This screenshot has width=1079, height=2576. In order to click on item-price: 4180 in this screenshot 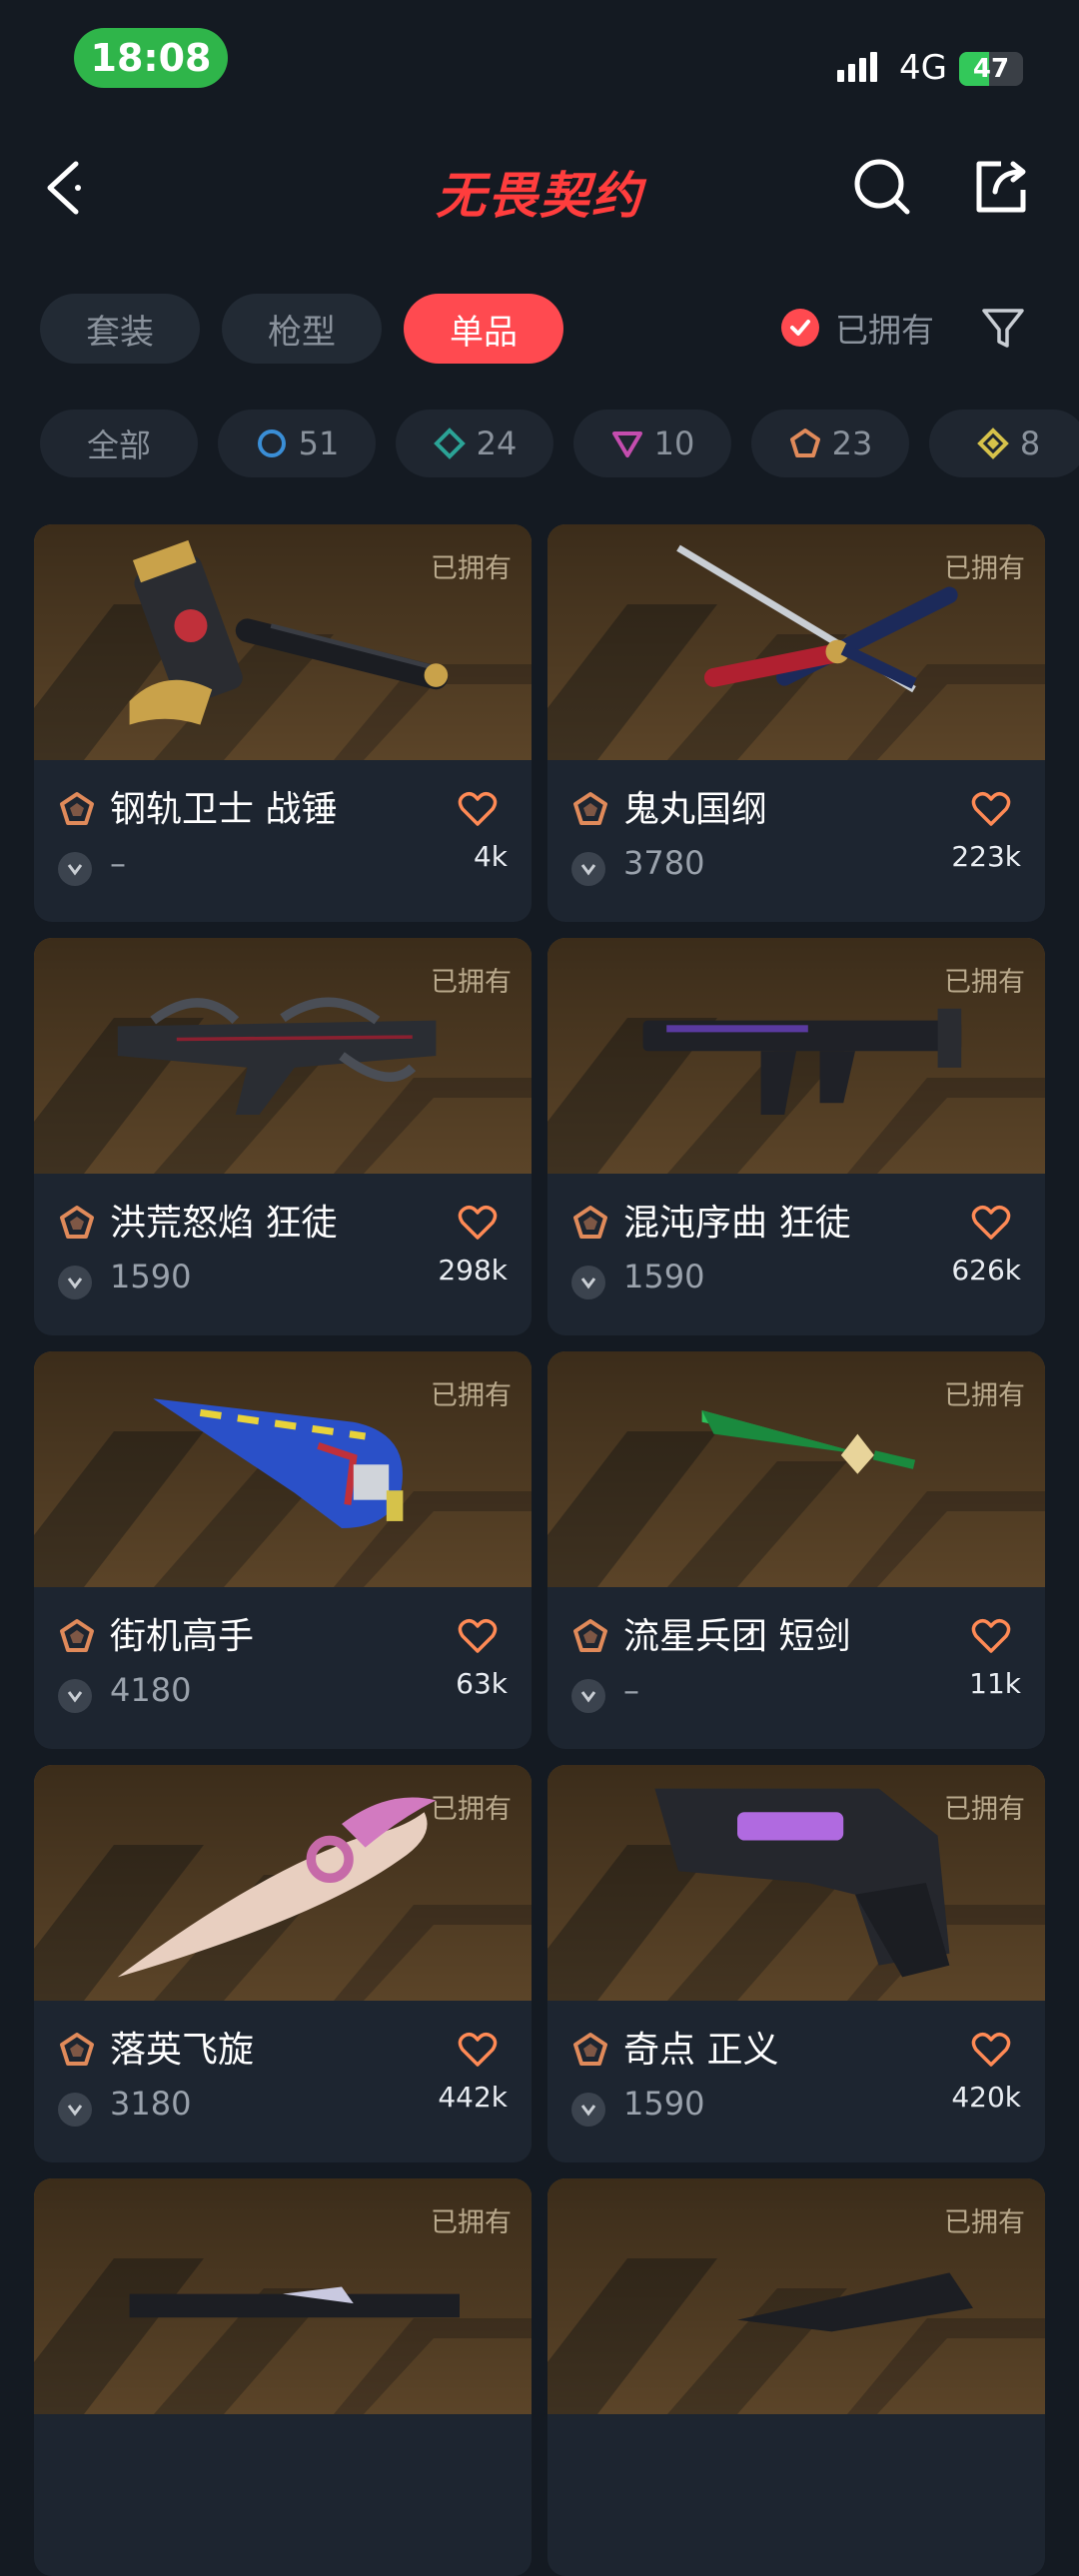, I will do `click(151, 1690)`.